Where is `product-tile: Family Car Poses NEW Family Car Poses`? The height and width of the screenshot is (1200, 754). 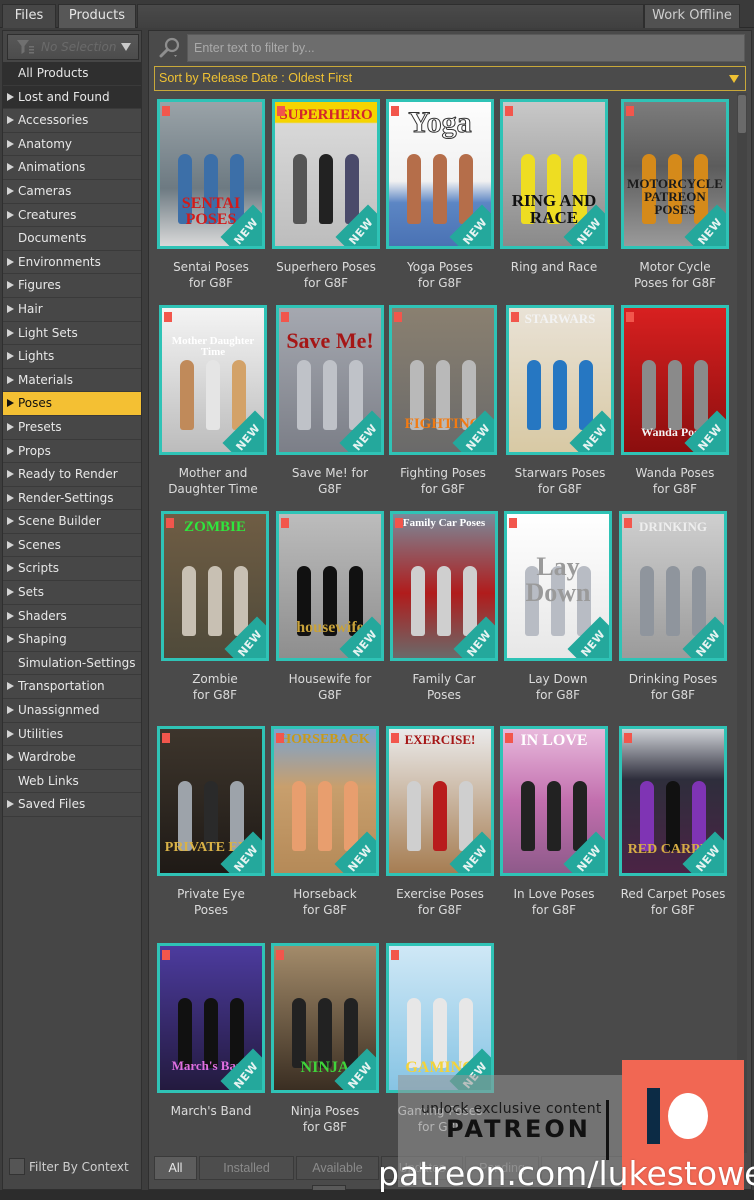 product-tile: Family Car Poses NEW Family Car Poses is located at coordinates (444, 607).